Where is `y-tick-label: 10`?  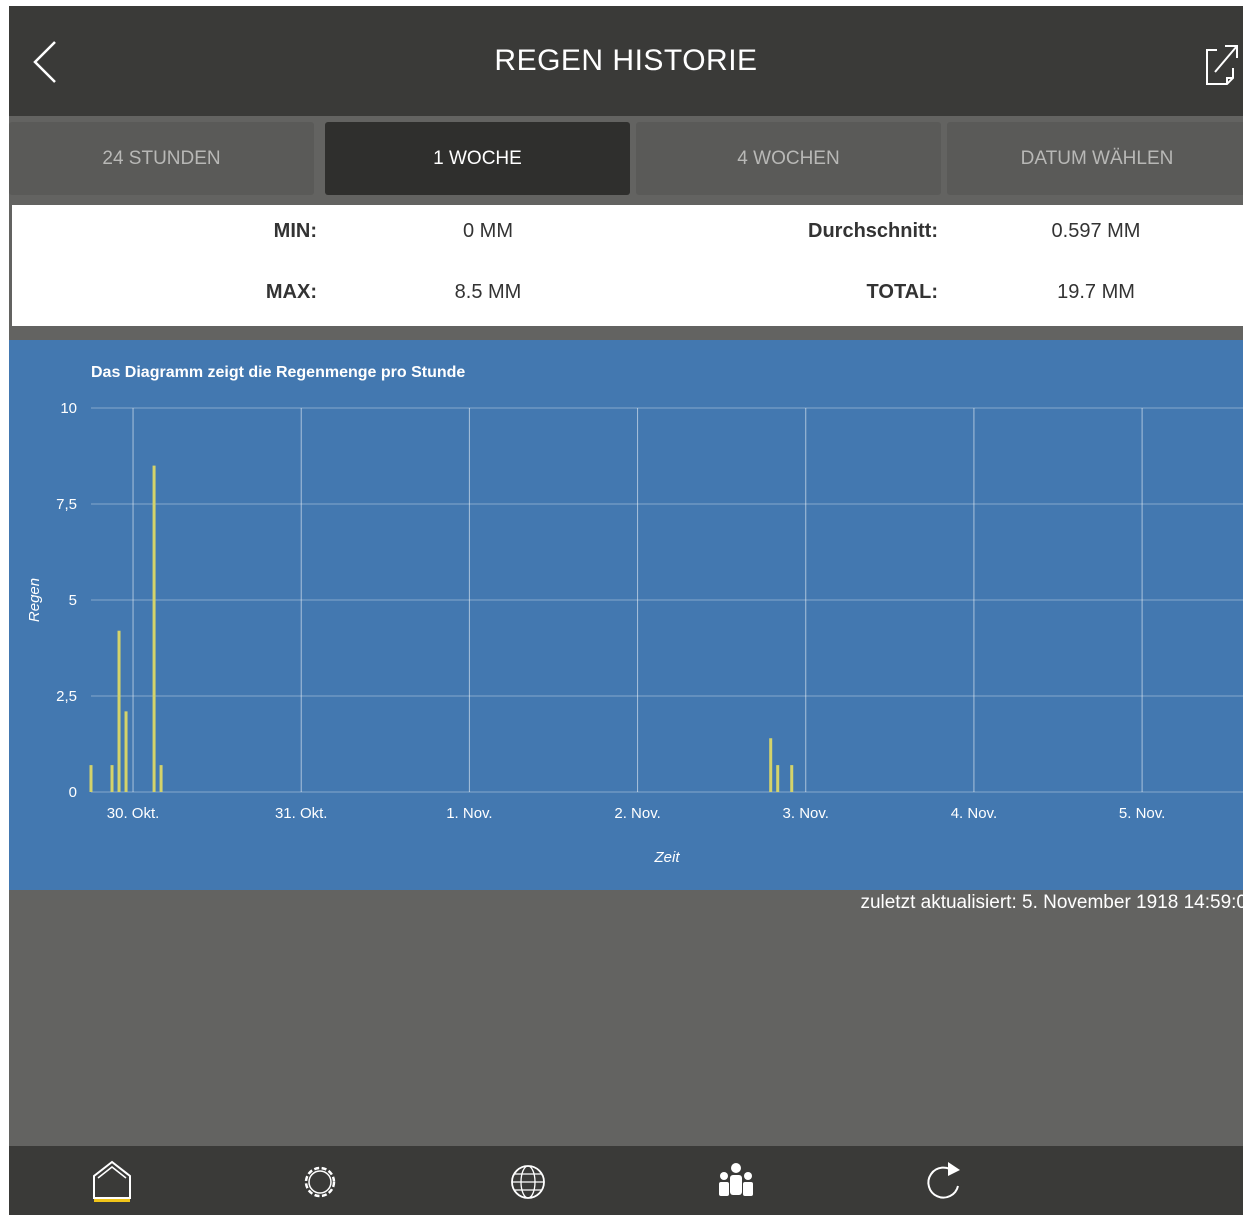 y-tick-label: 10 is located at coordinates (68, 408).